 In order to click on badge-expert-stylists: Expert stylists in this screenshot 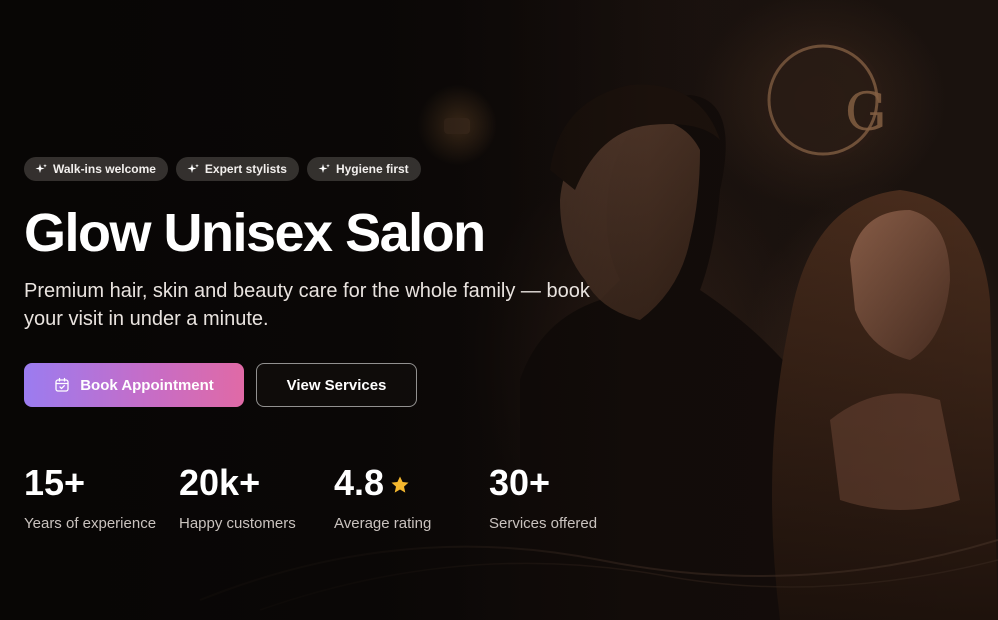, I will do `click(237, 169)`.